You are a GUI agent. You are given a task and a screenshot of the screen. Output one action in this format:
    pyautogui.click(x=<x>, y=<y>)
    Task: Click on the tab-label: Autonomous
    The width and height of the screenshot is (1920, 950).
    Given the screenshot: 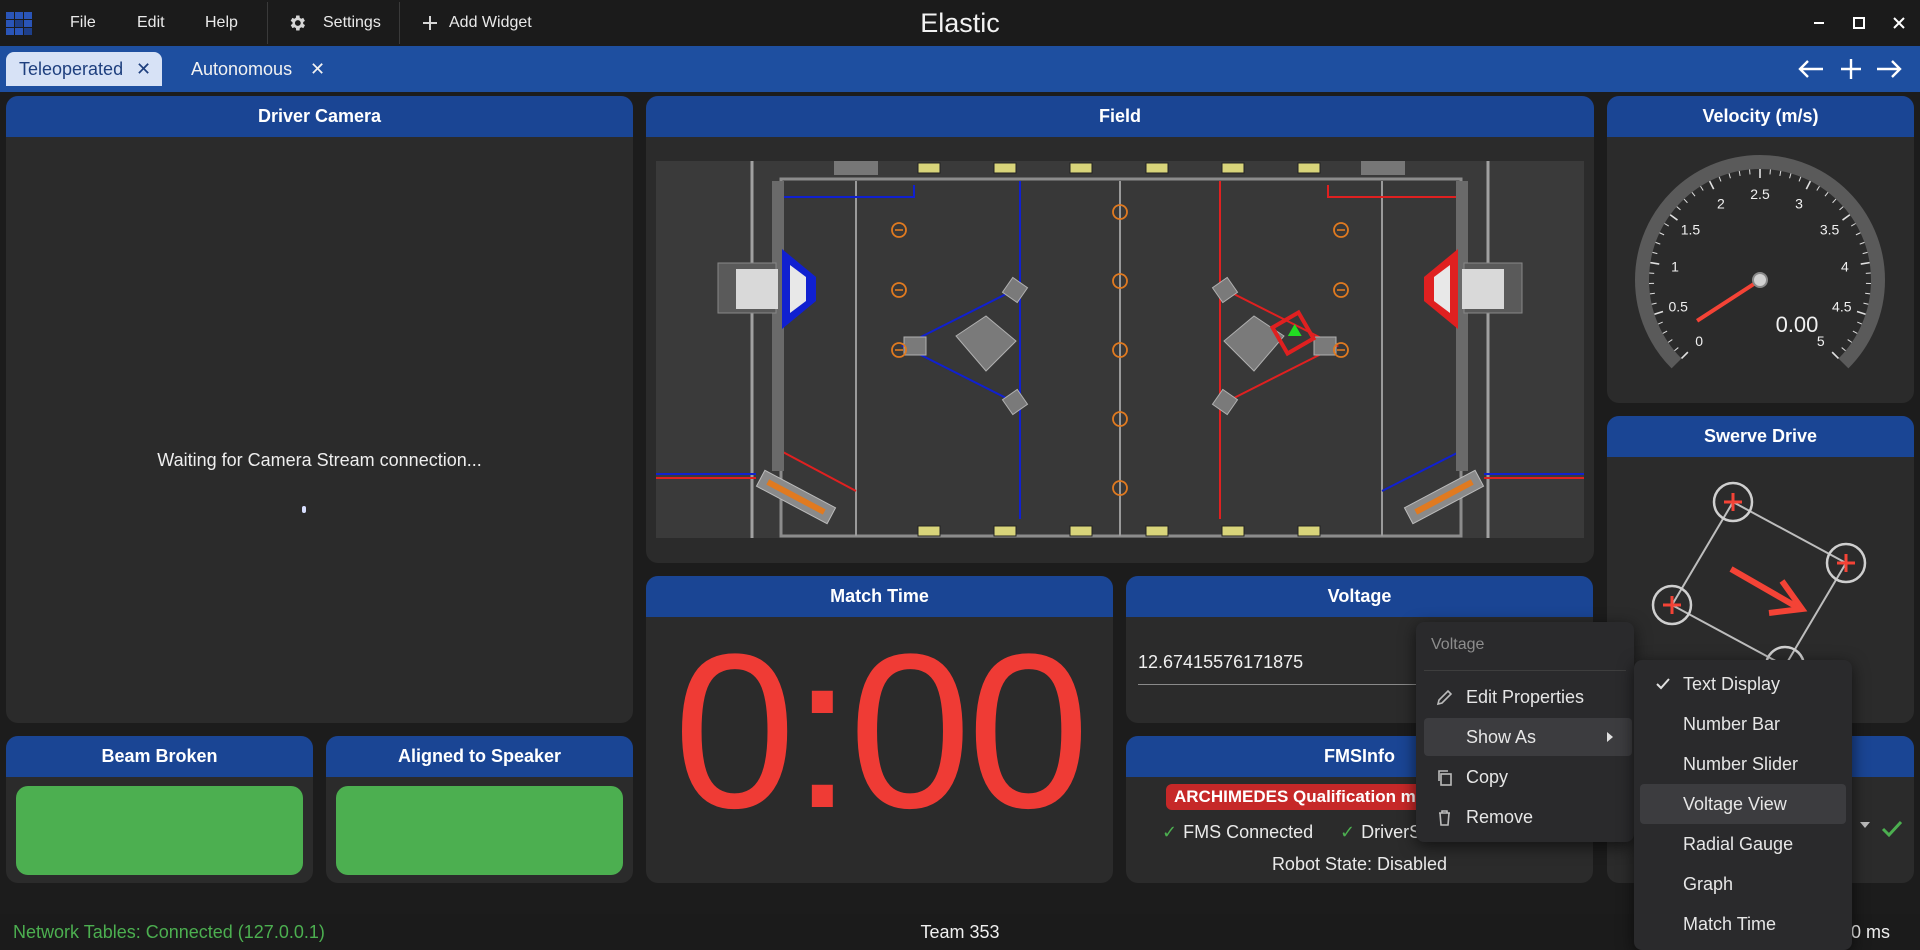 What is the action you would take?
    pyautogui.click(x=242, y=69)
    